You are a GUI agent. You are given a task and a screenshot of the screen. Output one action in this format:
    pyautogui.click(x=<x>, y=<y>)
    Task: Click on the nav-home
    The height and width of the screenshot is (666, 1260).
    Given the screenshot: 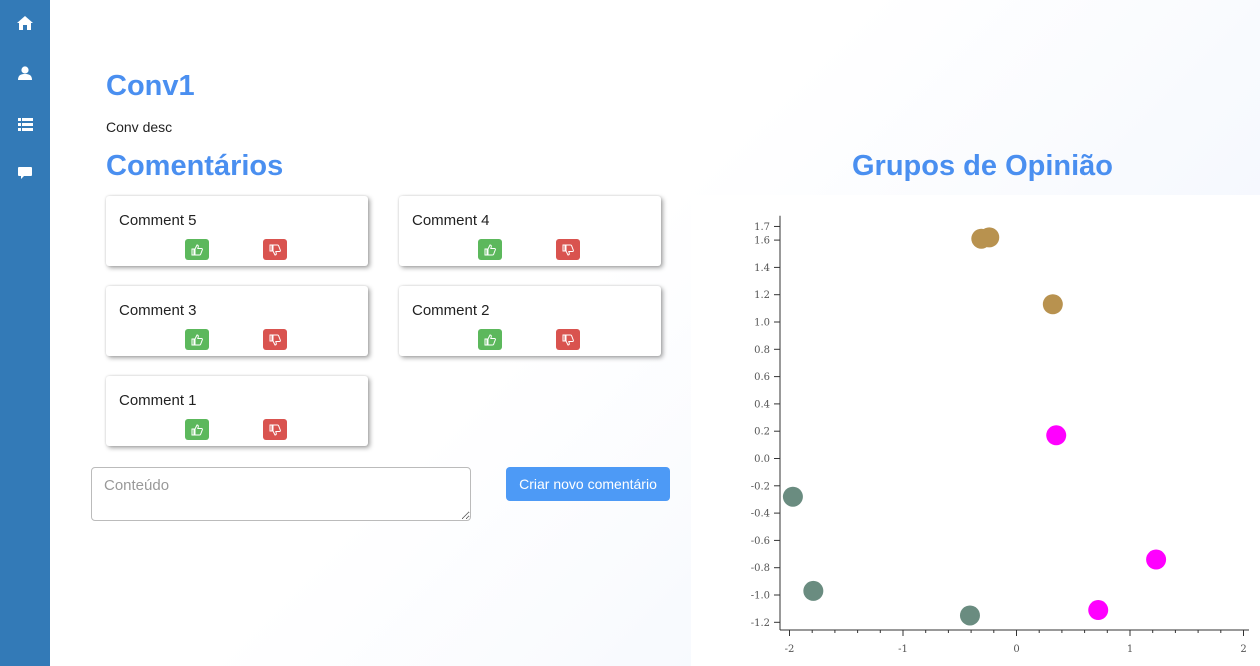 What is the action you would take?
    pyautogui.click(x=25, y=23)
    